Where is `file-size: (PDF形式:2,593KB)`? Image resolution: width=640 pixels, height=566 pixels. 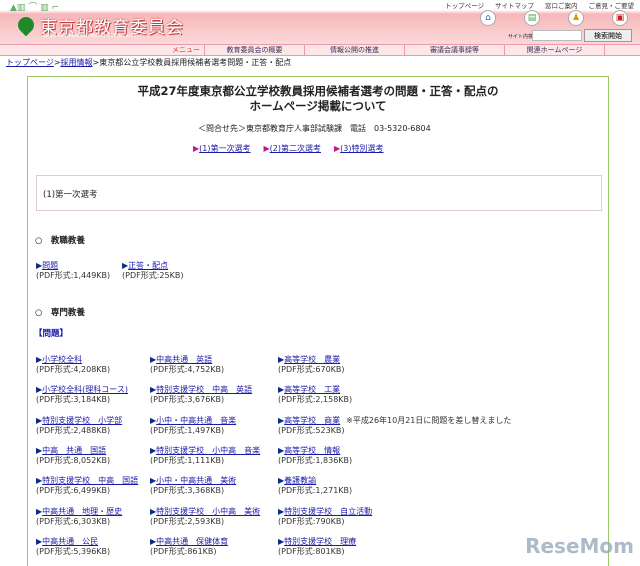
file-size: (PDF形式:2,593KB) is located at coordinates (187, 521).